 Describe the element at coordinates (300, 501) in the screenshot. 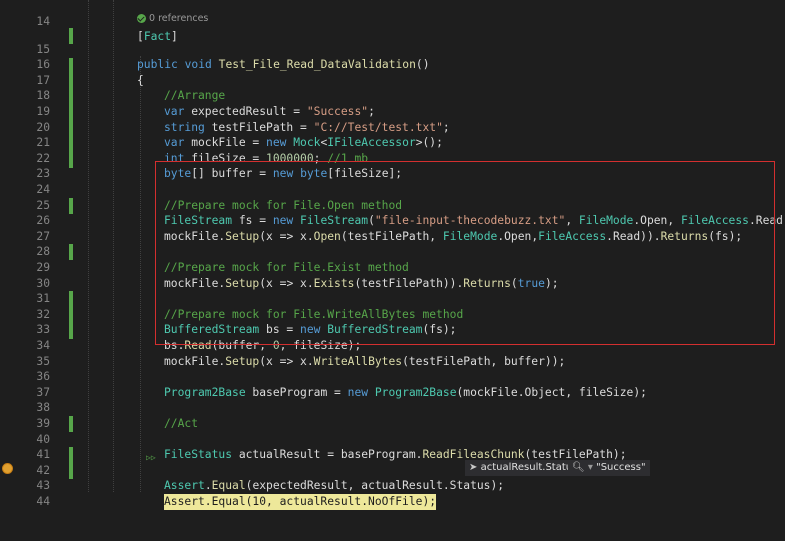

I see `line-code-current-statement: Assert.Equal(10, actualResult.NoOfFile);` at that location.